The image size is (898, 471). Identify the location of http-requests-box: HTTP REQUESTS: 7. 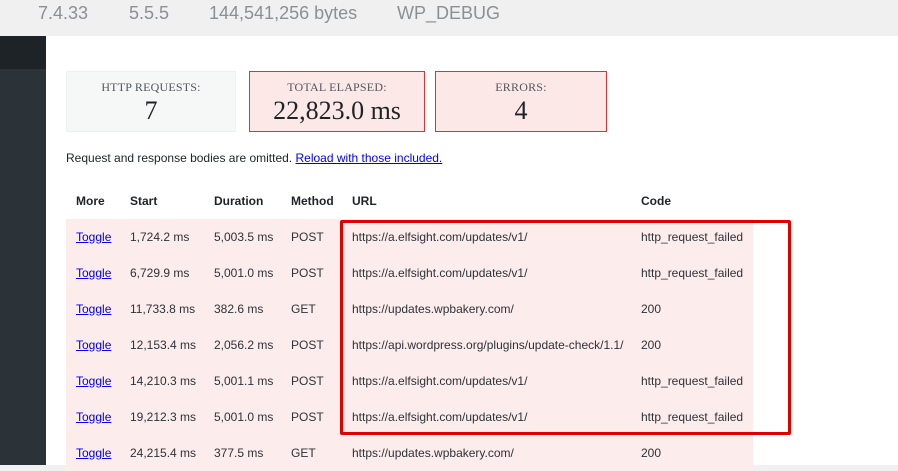
(151, 101).